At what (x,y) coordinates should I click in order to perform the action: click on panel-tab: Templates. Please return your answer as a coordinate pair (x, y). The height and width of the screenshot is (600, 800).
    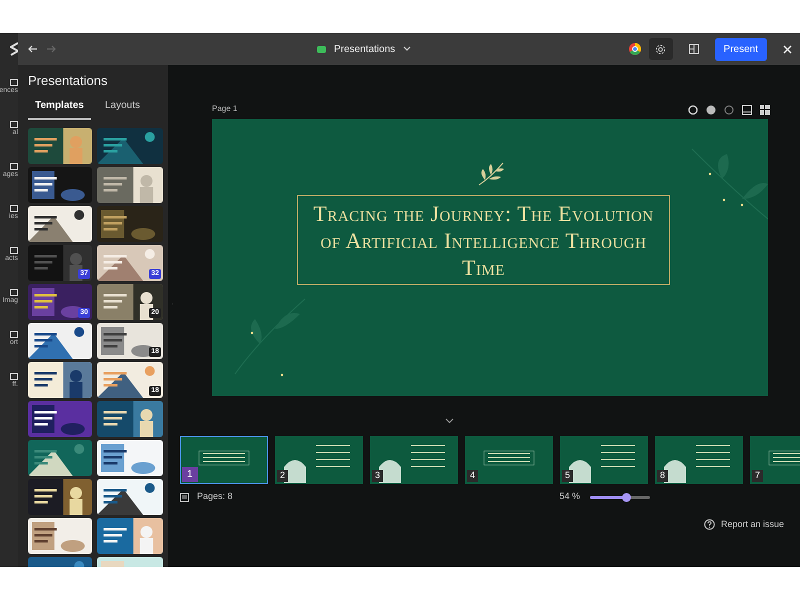
    Looking at the image, I should click on (59, 109).